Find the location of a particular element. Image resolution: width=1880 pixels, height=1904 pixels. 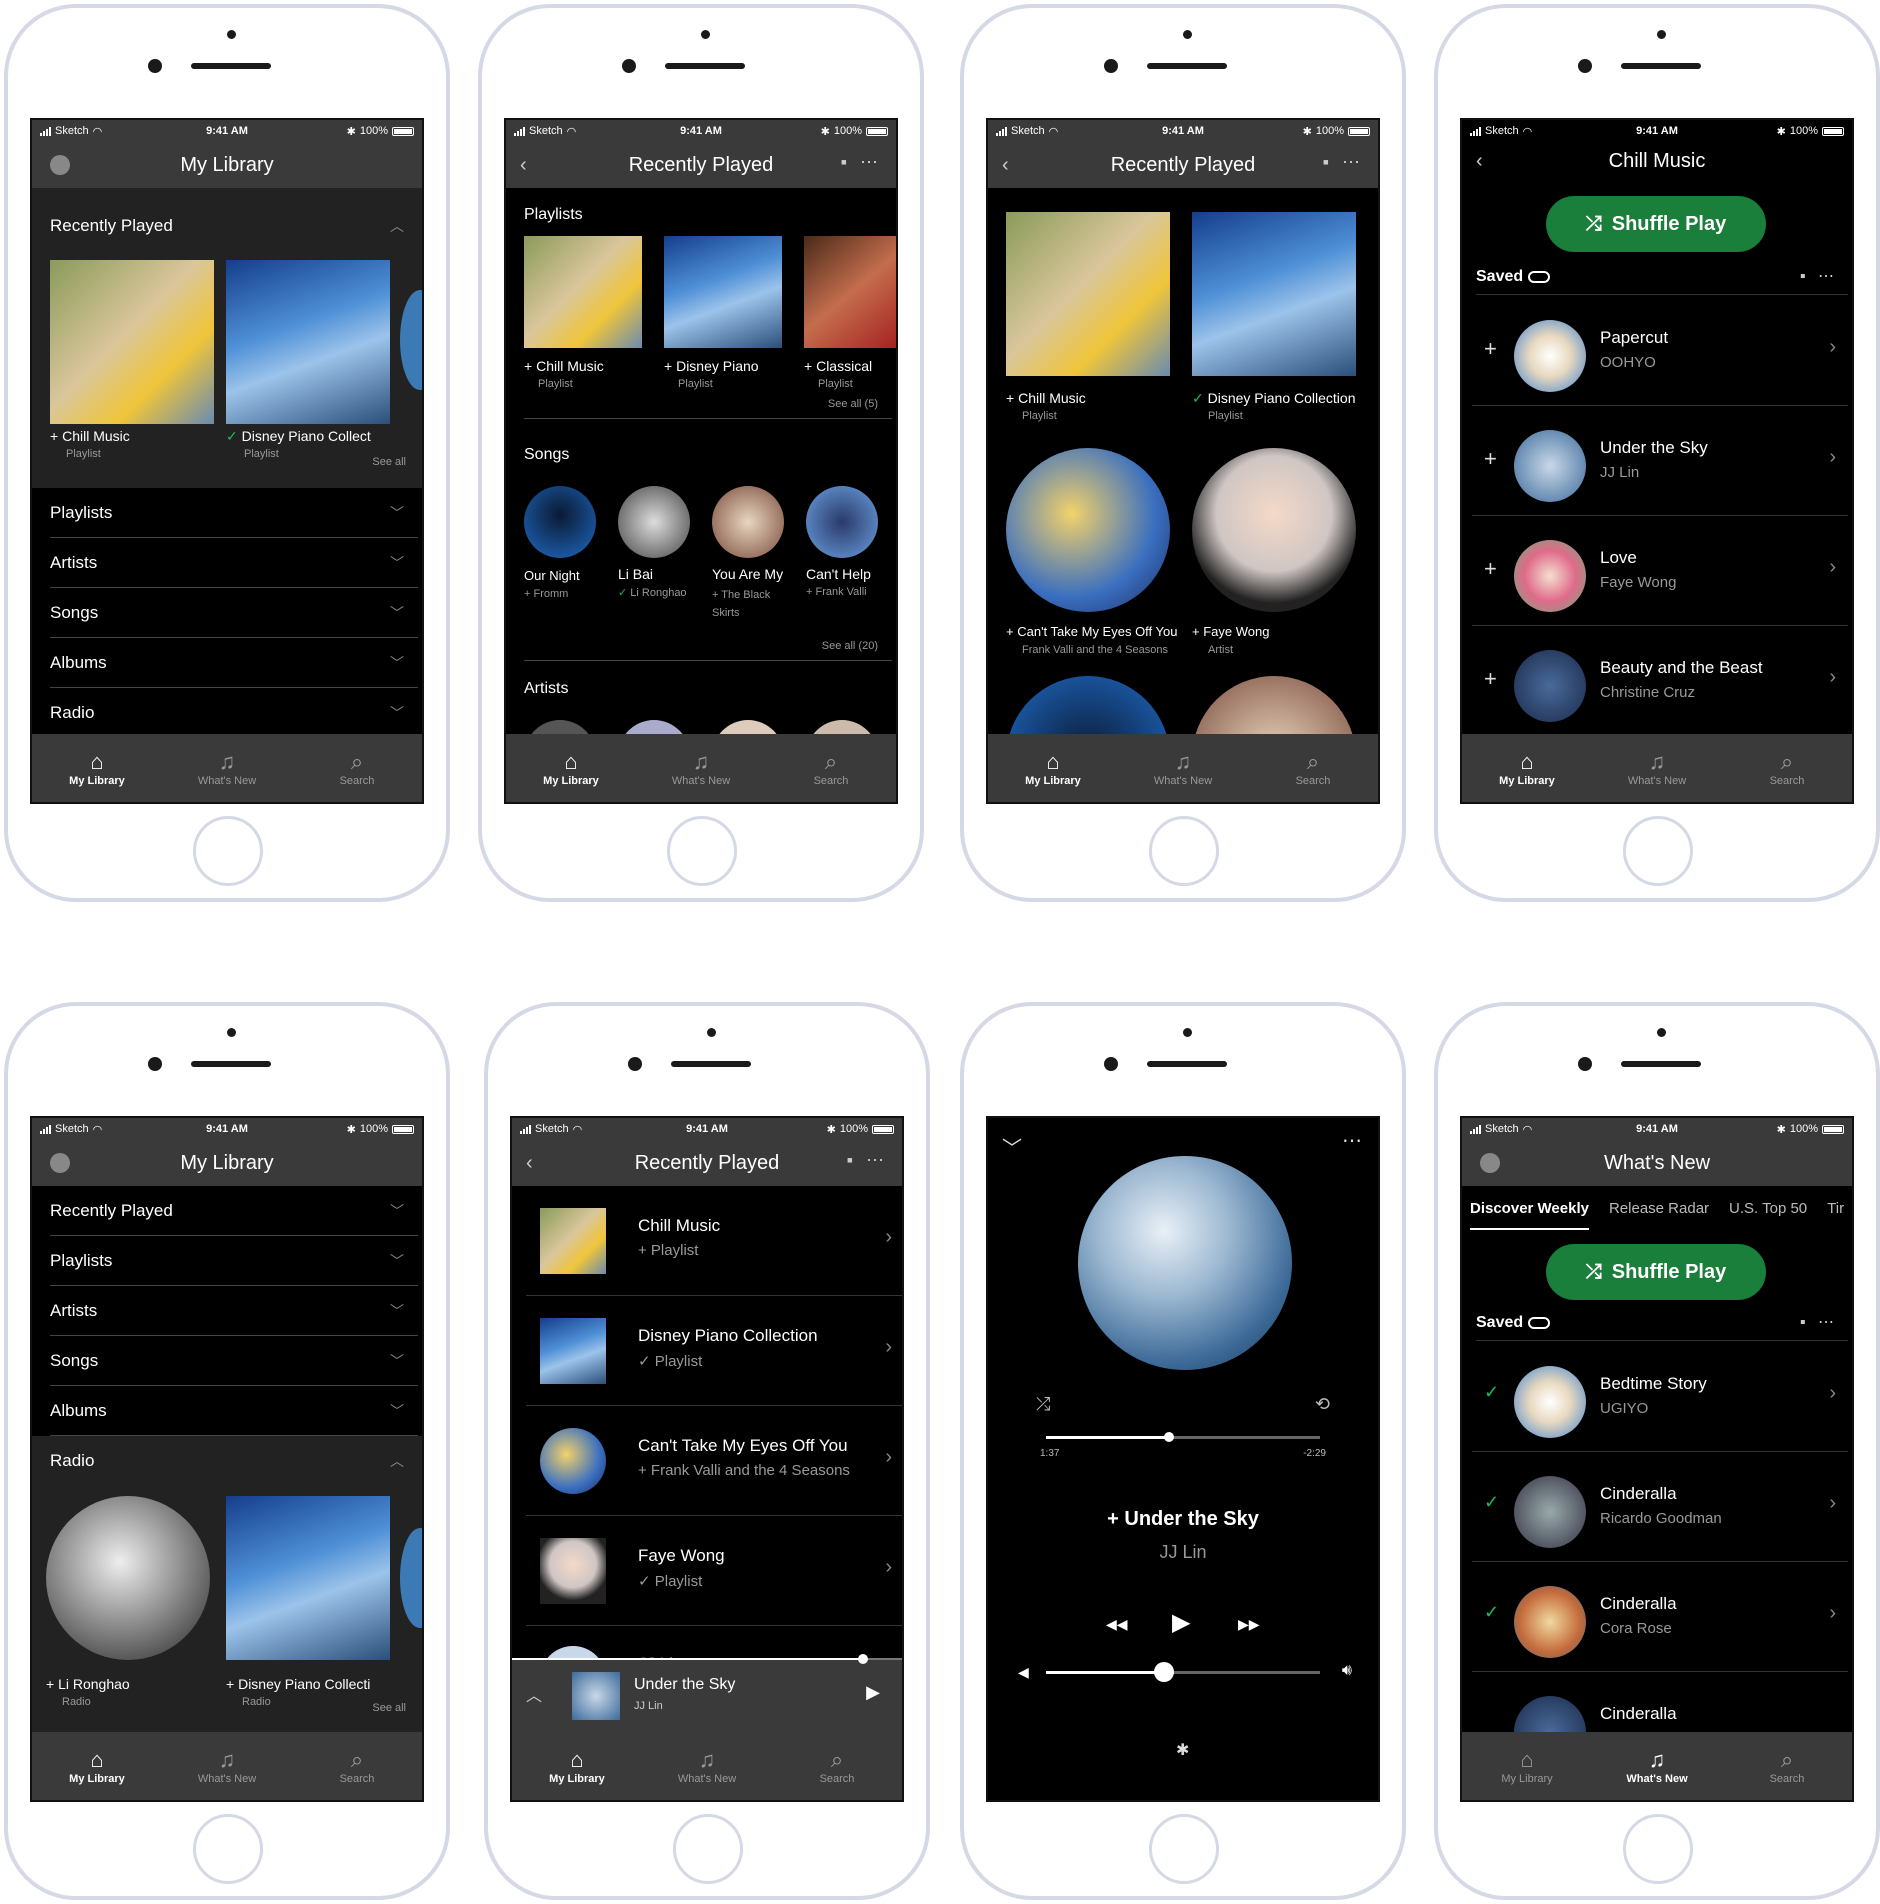

toggle-icon is located at coordinates (1538, 276).